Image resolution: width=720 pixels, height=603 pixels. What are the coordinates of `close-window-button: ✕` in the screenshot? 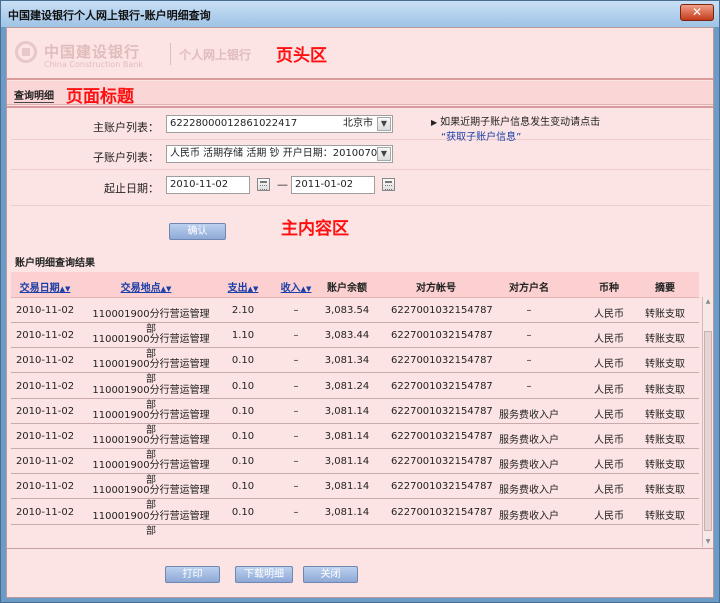 It's located at (697, 12).